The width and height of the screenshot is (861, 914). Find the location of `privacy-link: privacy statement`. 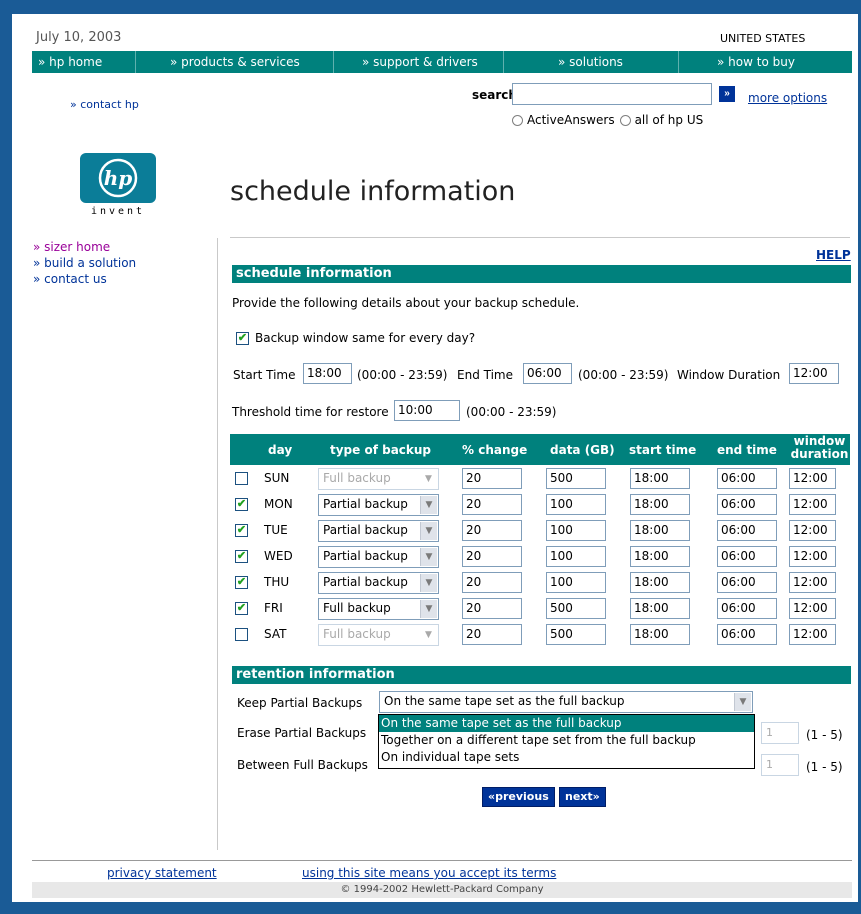

privacy-link: privacy statement is located at coordinates (162, 873).